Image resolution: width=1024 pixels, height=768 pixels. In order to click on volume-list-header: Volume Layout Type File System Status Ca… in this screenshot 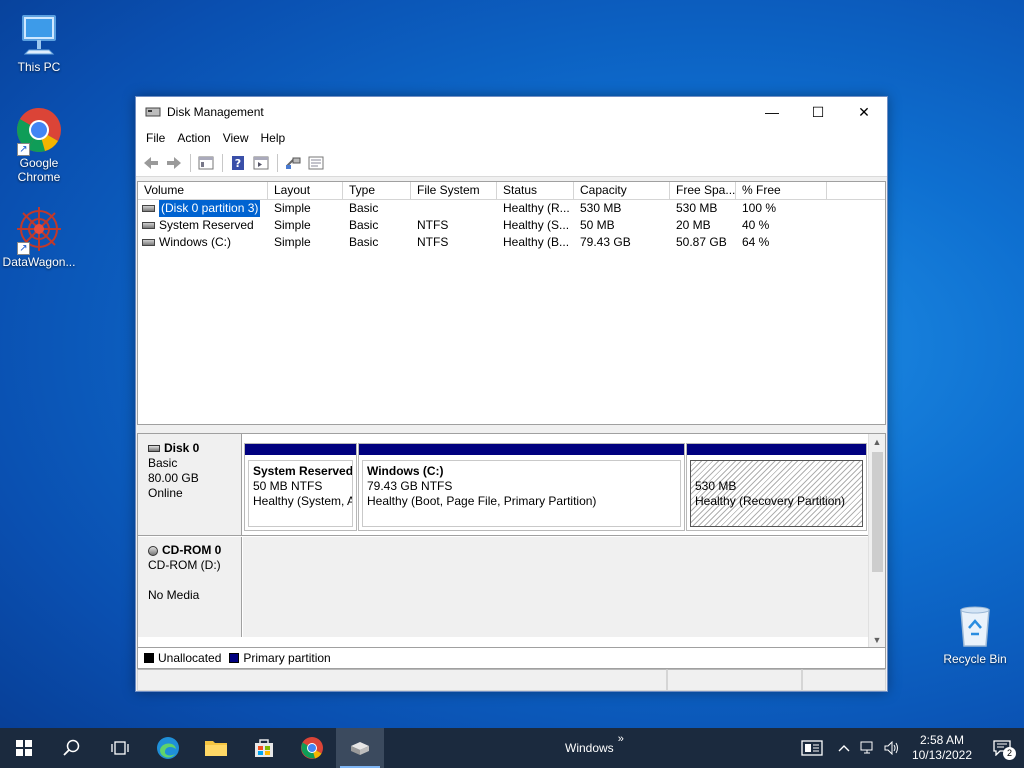, I will do `click(511, 191)`.